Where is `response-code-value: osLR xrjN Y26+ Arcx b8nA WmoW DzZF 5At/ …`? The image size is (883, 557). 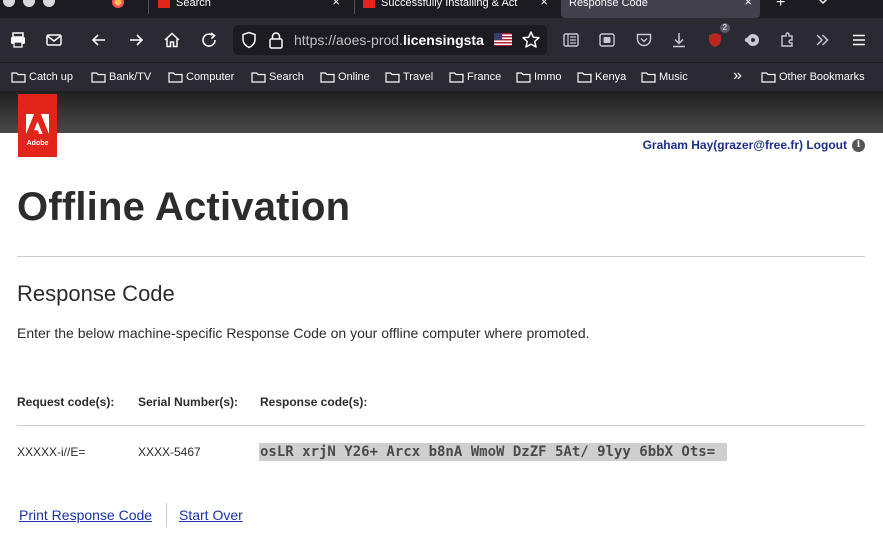
response-code-value: osLR xrjN Y26+ Arcx b8nA WmoW DzZF 5At/ … is located at coordinates (493, 452).